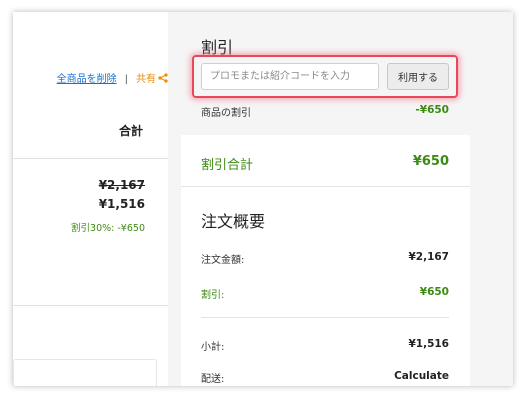 The image size is (527, 400). What do you see at coordinates (108, 228) in the screenshot?
I see `item-discount-note: 割引30%: -¥650` at bounding box center [108, 228].